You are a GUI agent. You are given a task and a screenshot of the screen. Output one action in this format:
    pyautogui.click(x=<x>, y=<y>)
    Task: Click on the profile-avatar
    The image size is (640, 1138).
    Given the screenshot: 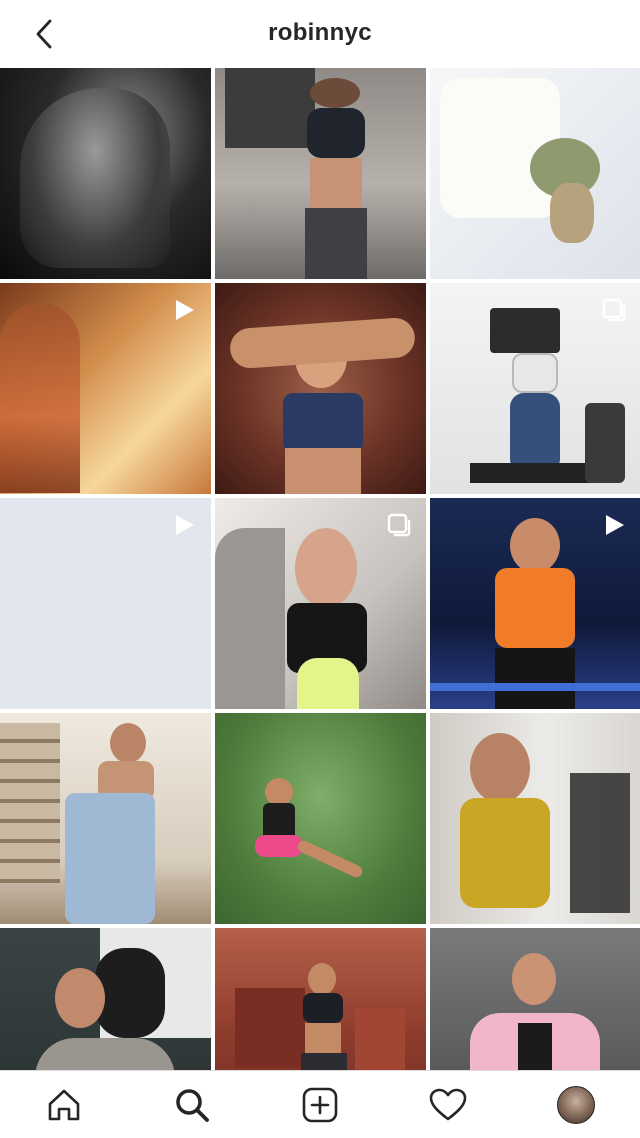 What is the action you would take?
    pyautogui.click(x=576, y=1104)
    